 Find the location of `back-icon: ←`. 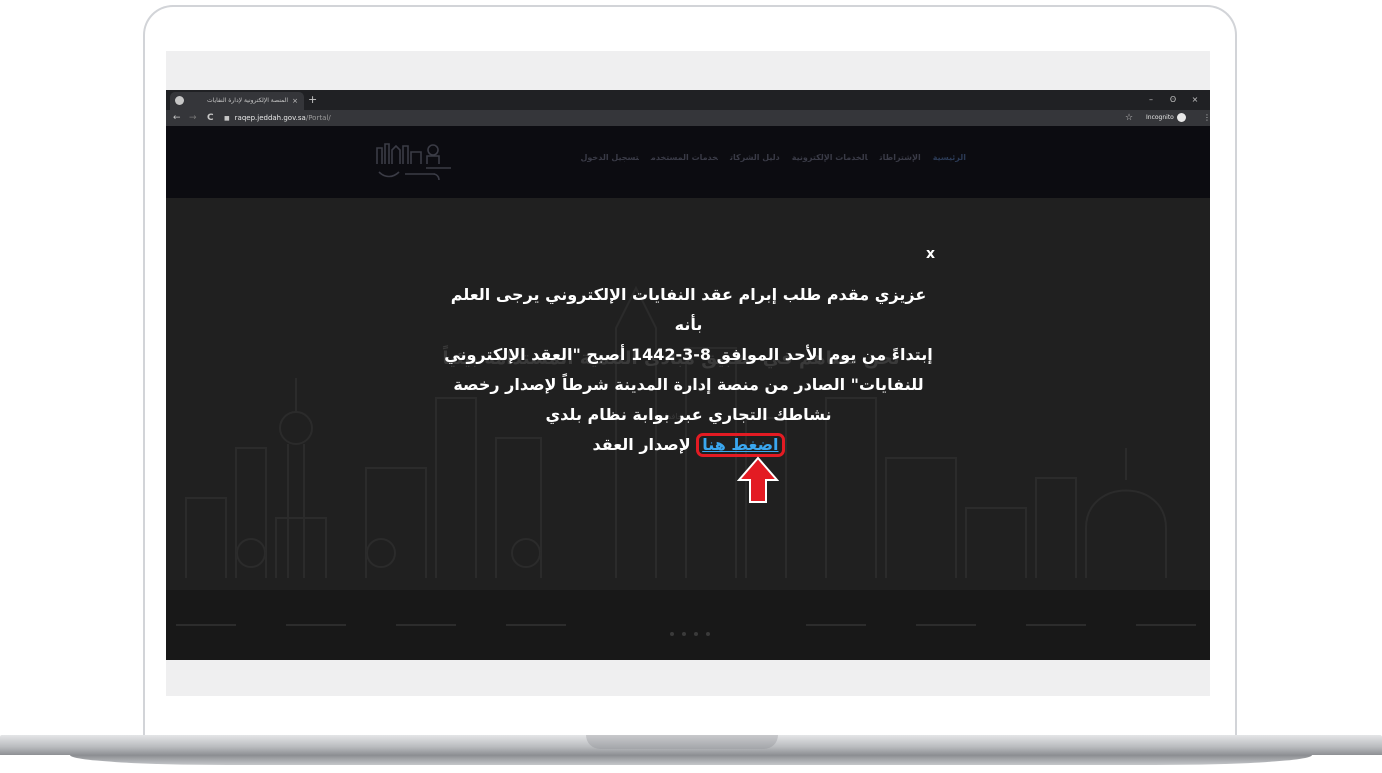

back-icon: ← is located at coordinates (177, 118).